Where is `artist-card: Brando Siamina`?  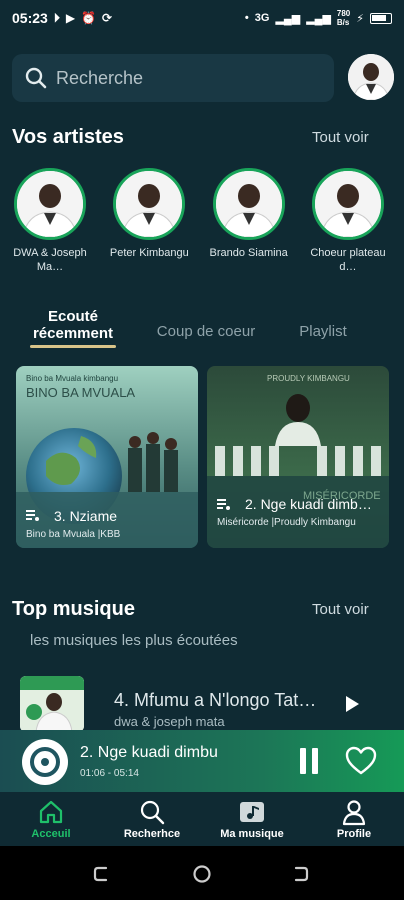 artist-card: Brando Siamina is located at coordinates (249, 221).